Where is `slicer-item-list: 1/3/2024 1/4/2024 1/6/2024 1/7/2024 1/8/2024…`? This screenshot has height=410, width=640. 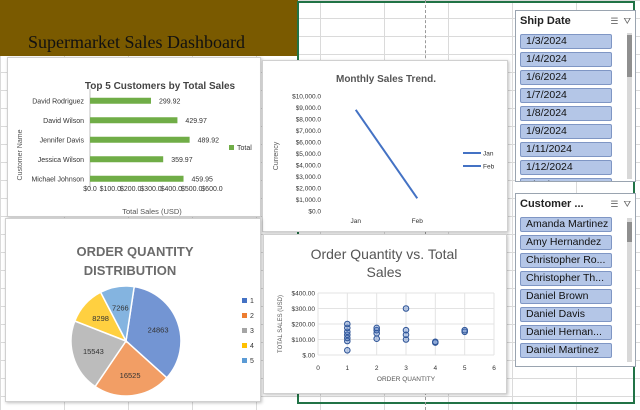 slicer-item-list: 1/3/2024 1/4/2024 1/6/2024 1/7/2024 1/8/2024… is located at coordinates (575, 106).